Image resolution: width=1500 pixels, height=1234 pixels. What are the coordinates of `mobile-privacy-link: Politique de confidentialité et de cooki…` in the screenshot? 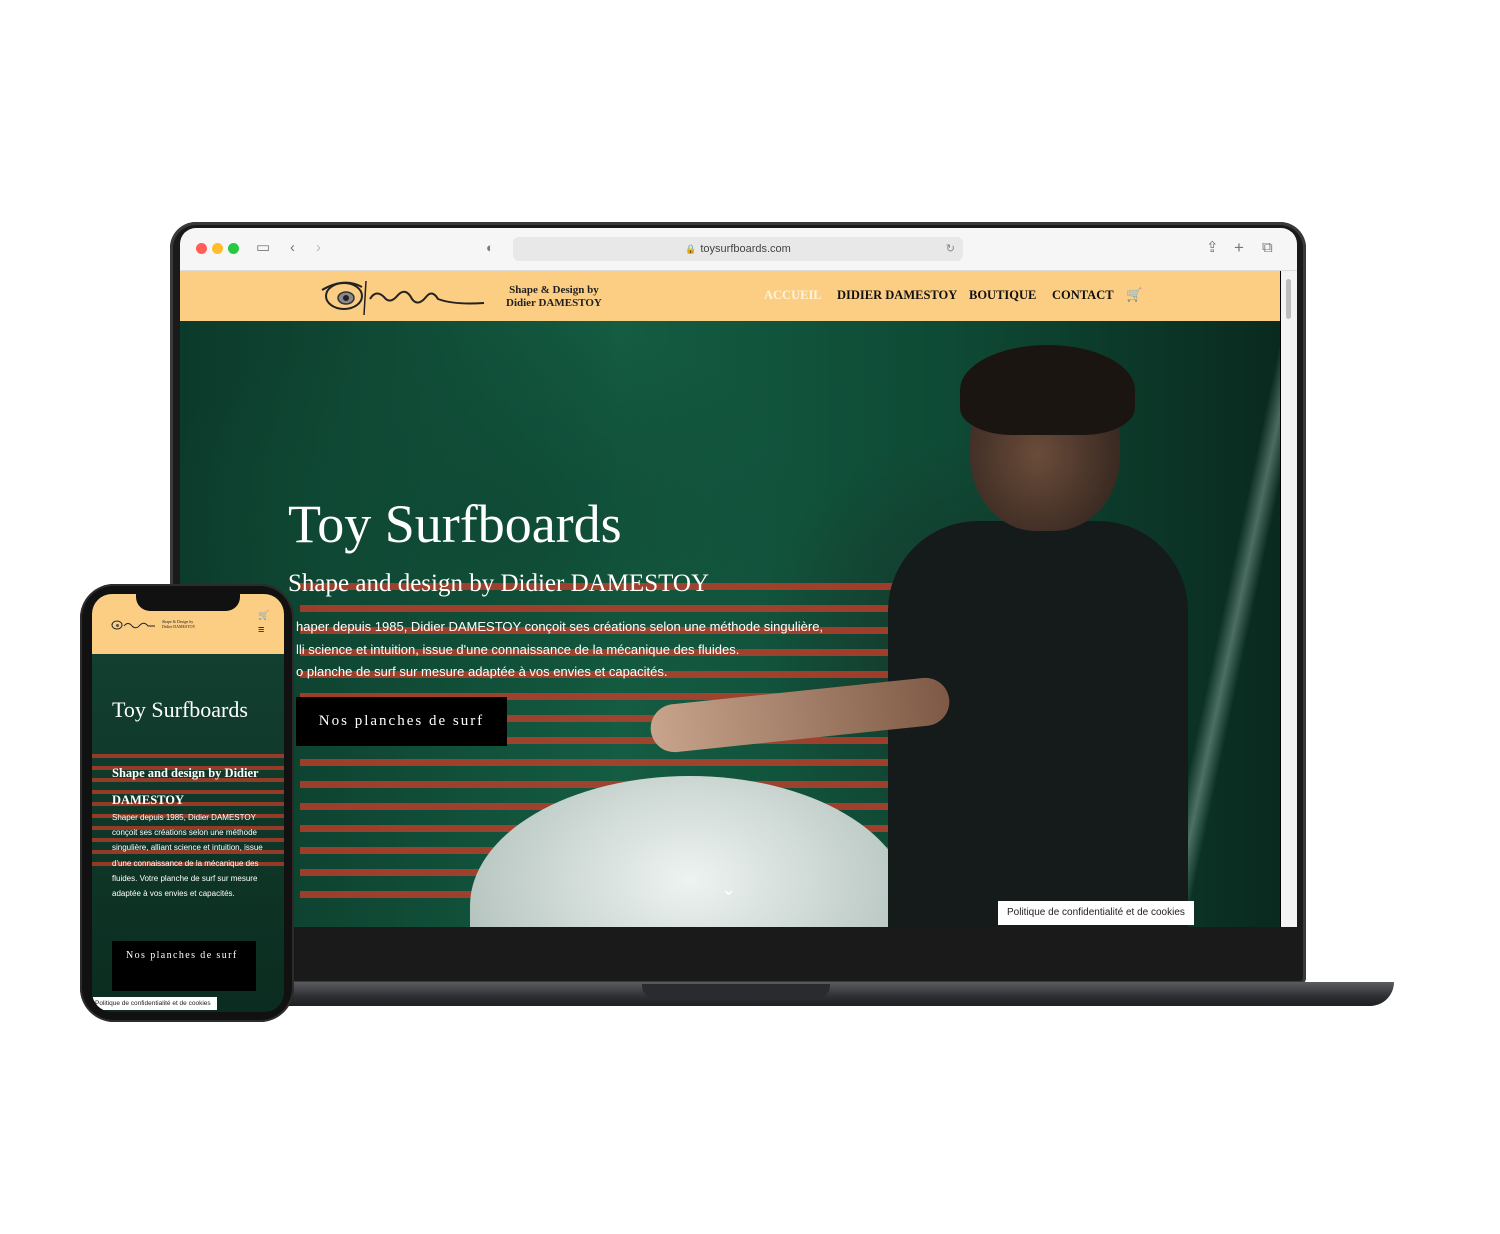 It's located at (154, 1003).